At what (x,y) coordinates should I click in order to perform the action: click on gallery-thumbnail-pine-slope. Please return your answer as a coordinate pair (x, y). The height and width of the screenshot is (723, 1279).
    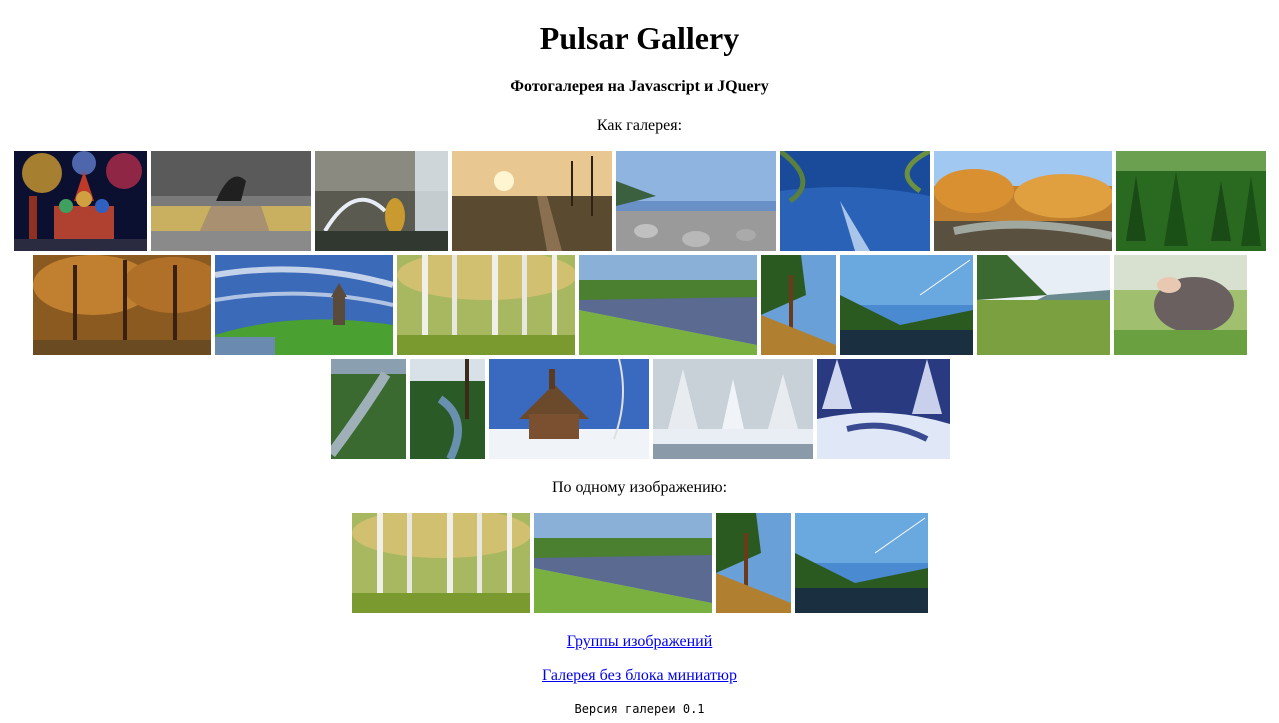
    Looking at the image, I should click on (798, 305).